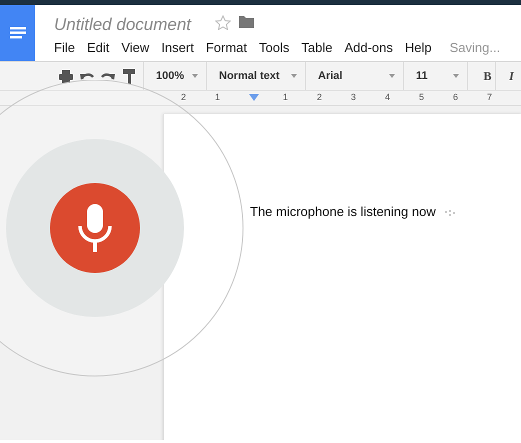 The image size is (521, 443). What do you see at coordinates (418, 48) in the screenshot?
I see `menu-item: Help` at bounding box center [418, 48].